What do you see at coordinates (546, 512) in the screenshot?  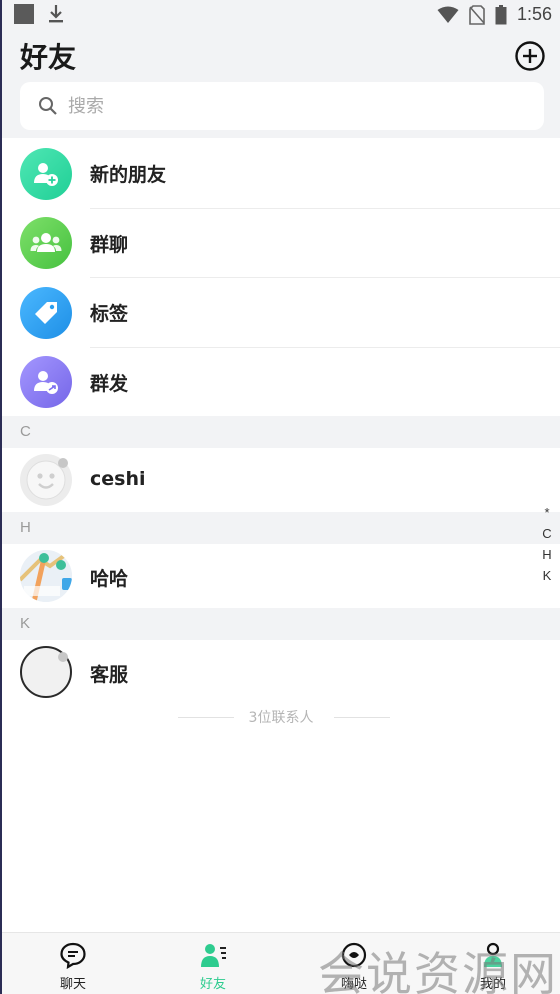 I see `index-letter: *` at bounding box center [546, 512].